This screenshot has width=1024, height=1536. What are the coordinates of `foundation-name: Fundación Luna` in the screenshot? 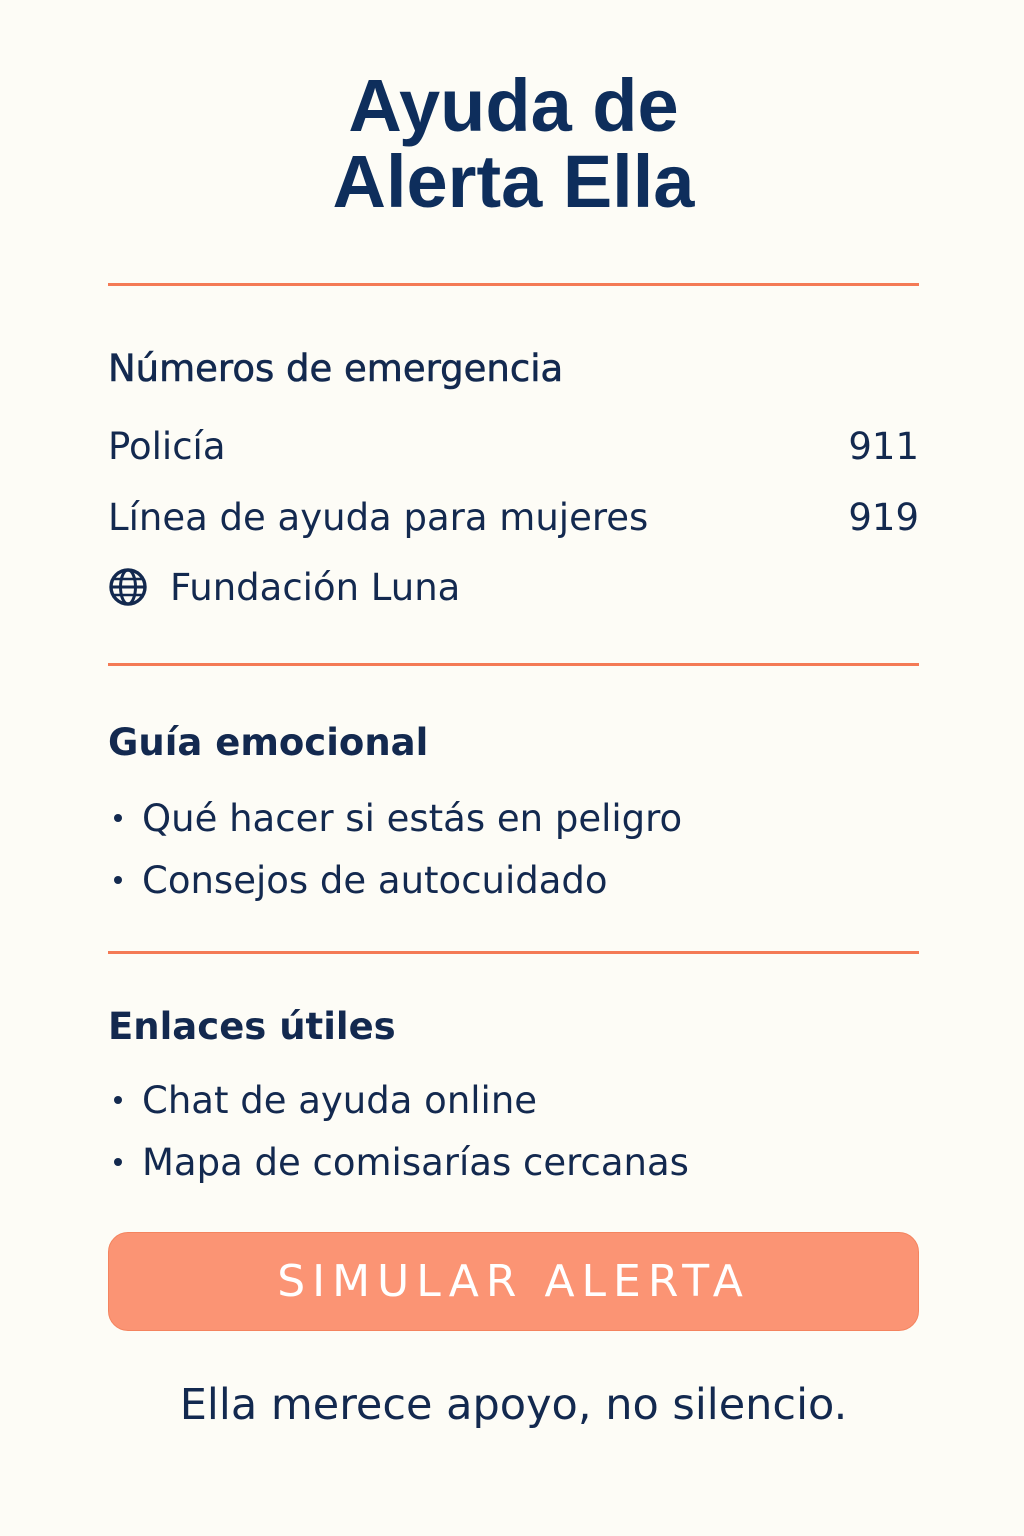 It's located at (315, 587).